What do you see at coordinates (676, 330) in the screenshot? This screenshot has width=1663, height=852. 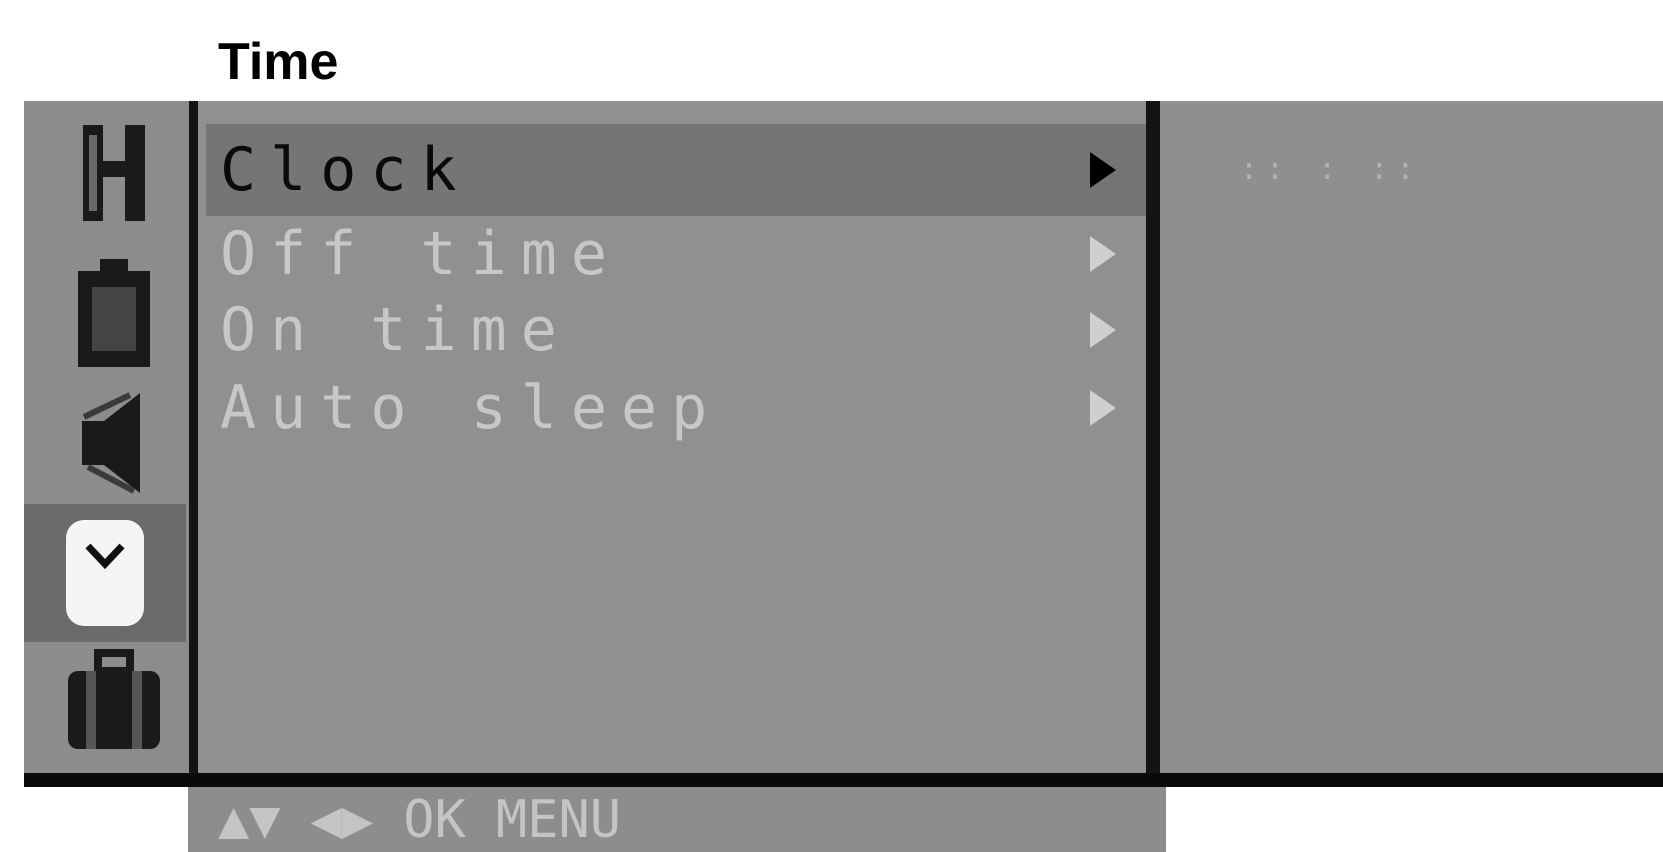 I see `menu-item-on-time: On time` at bounding box center [676, 330].